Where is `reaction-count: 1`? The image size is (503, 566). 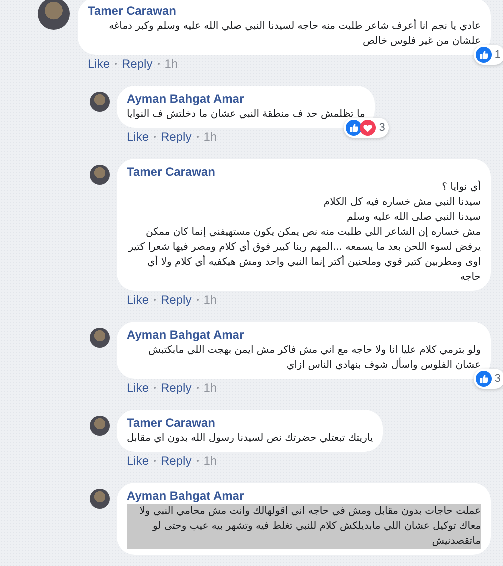 reaction-count: 1 is located at coordinates (488, 55).